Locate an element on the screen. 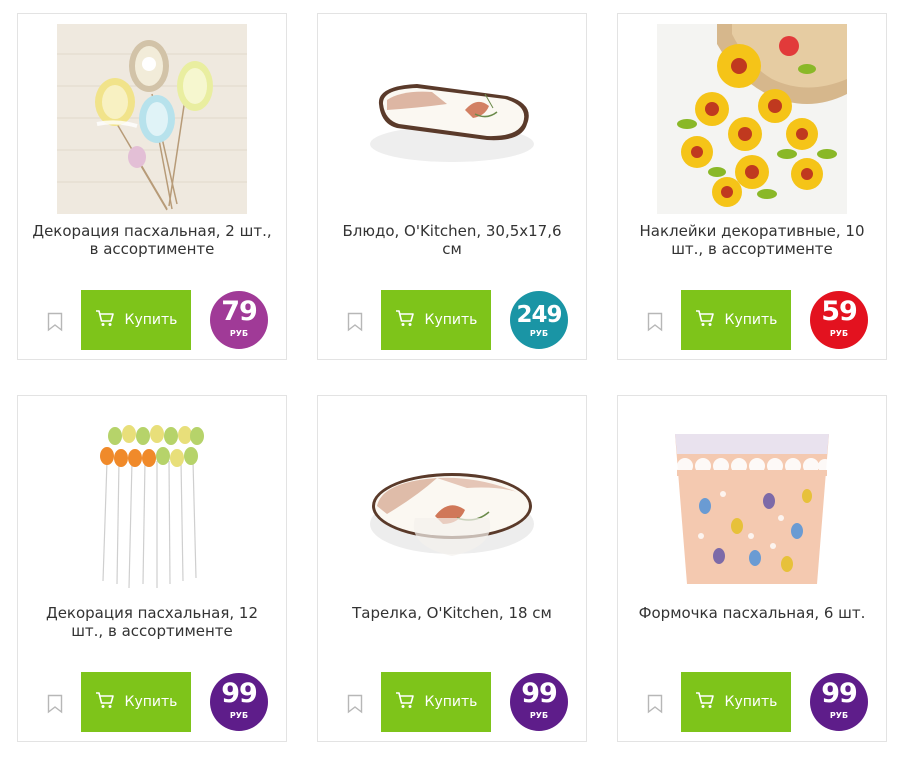 This screenshot has height=759, width=902. product-title: Формочка пасхальная, 6 шт. is located at coordinates (752, 613).